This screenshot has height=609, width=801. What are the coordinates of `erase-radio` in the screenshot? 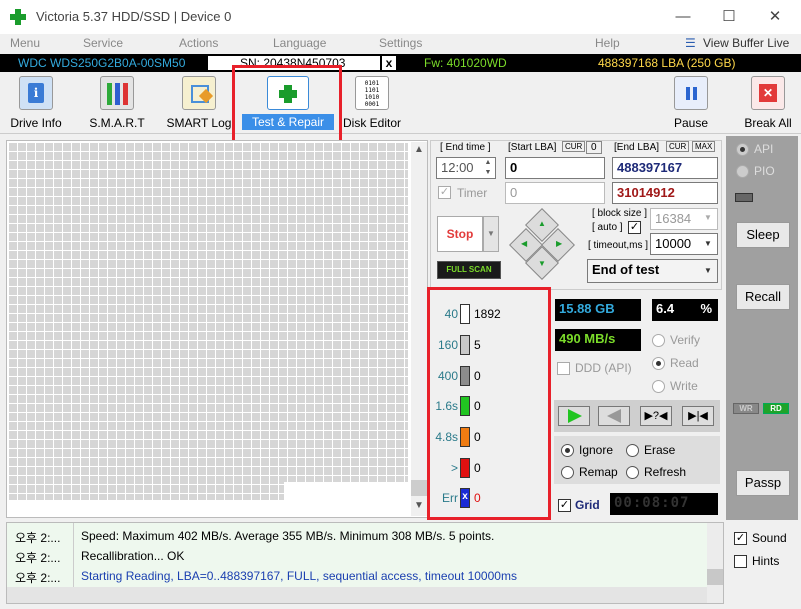 It's located at (632, 450).